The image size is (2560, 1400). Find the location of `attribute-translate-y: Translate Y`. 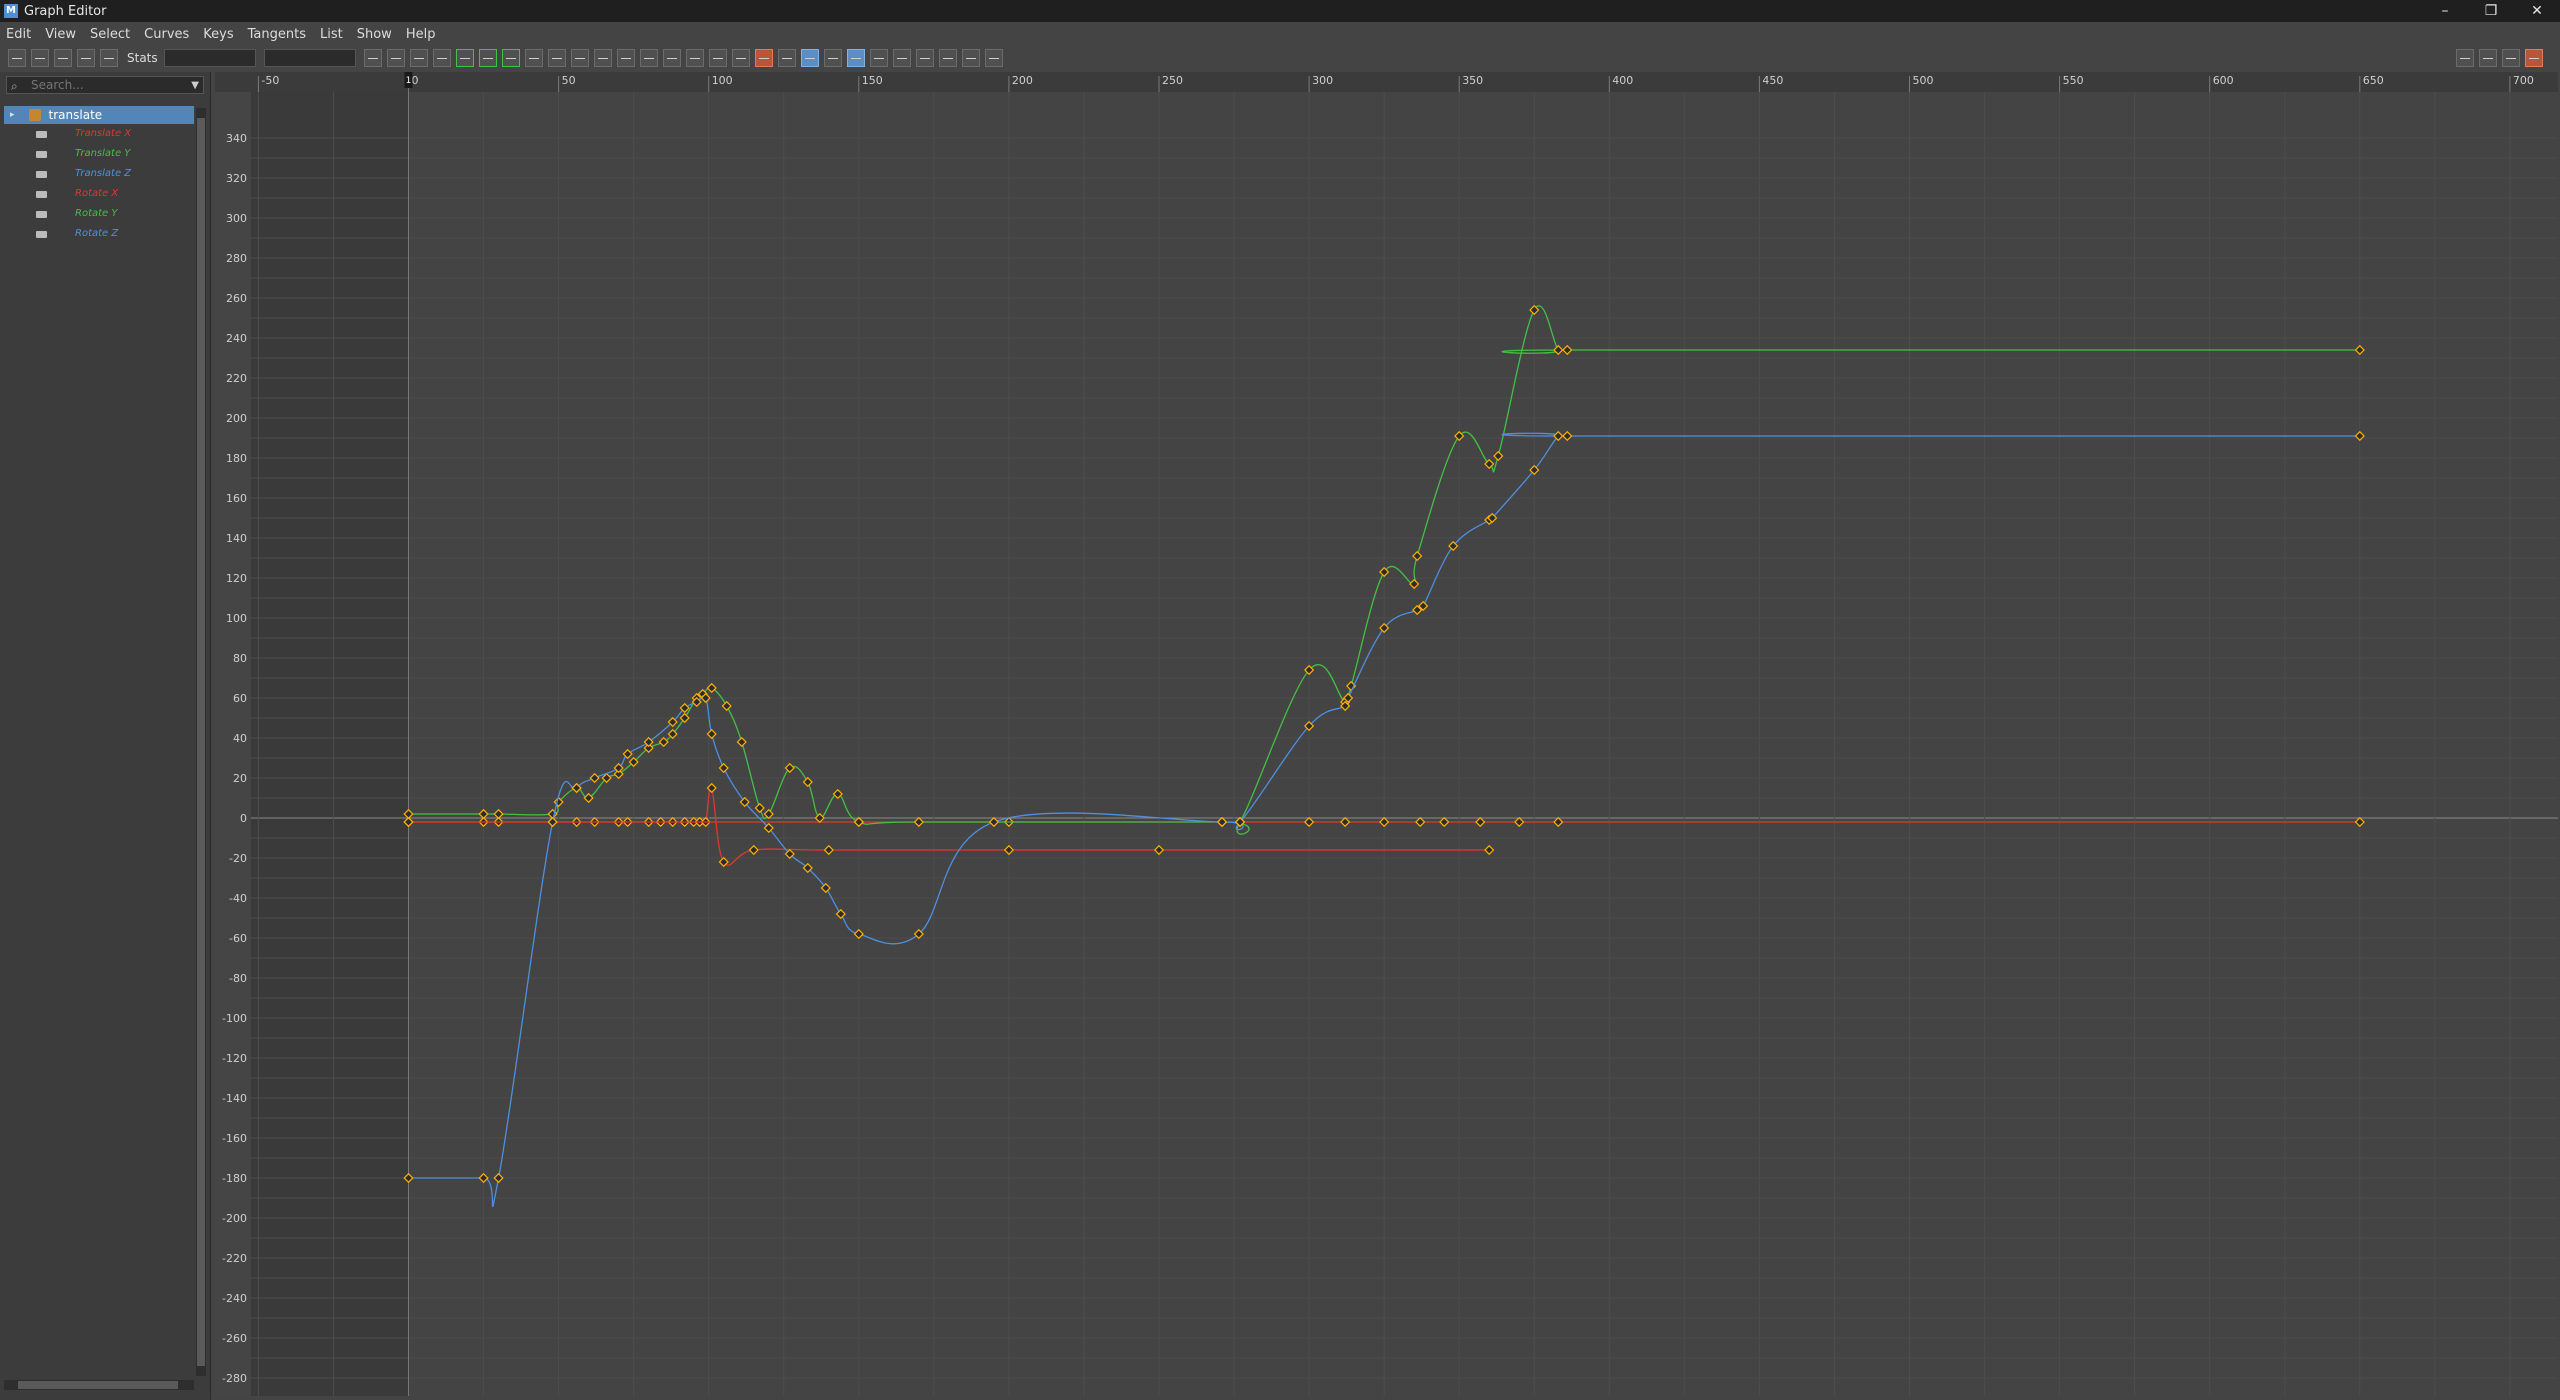

attribute-translate-y: Translate Y is located at coordinates (99, 154).